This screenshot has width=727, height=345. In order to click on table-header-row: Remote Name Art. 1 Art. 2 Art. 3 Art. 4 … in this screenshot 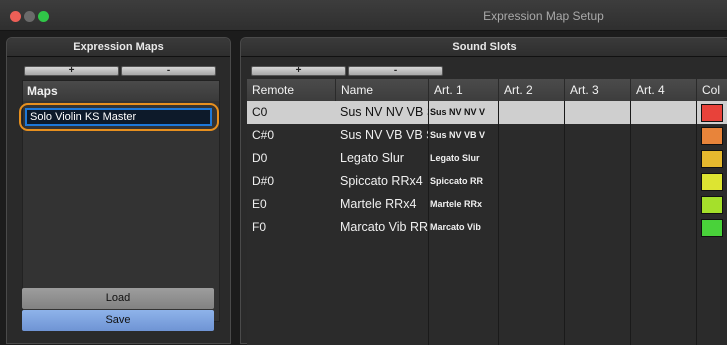, I will do `click(487, 90)`.